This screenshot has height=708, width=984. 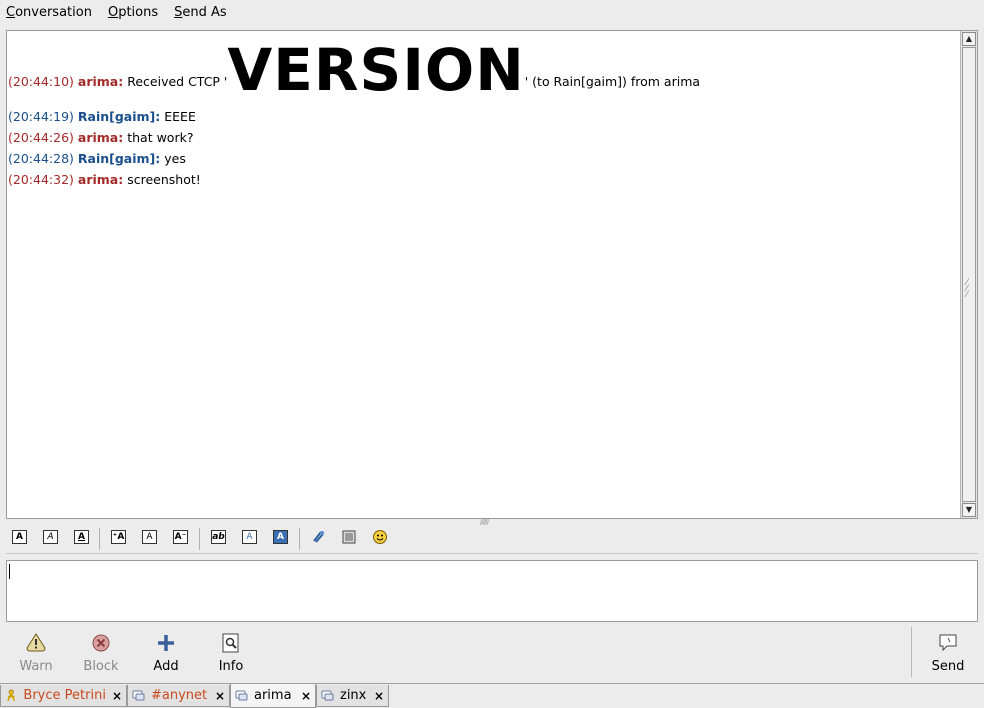 I want to click on smiley-icon, so click(x=380, y=537).